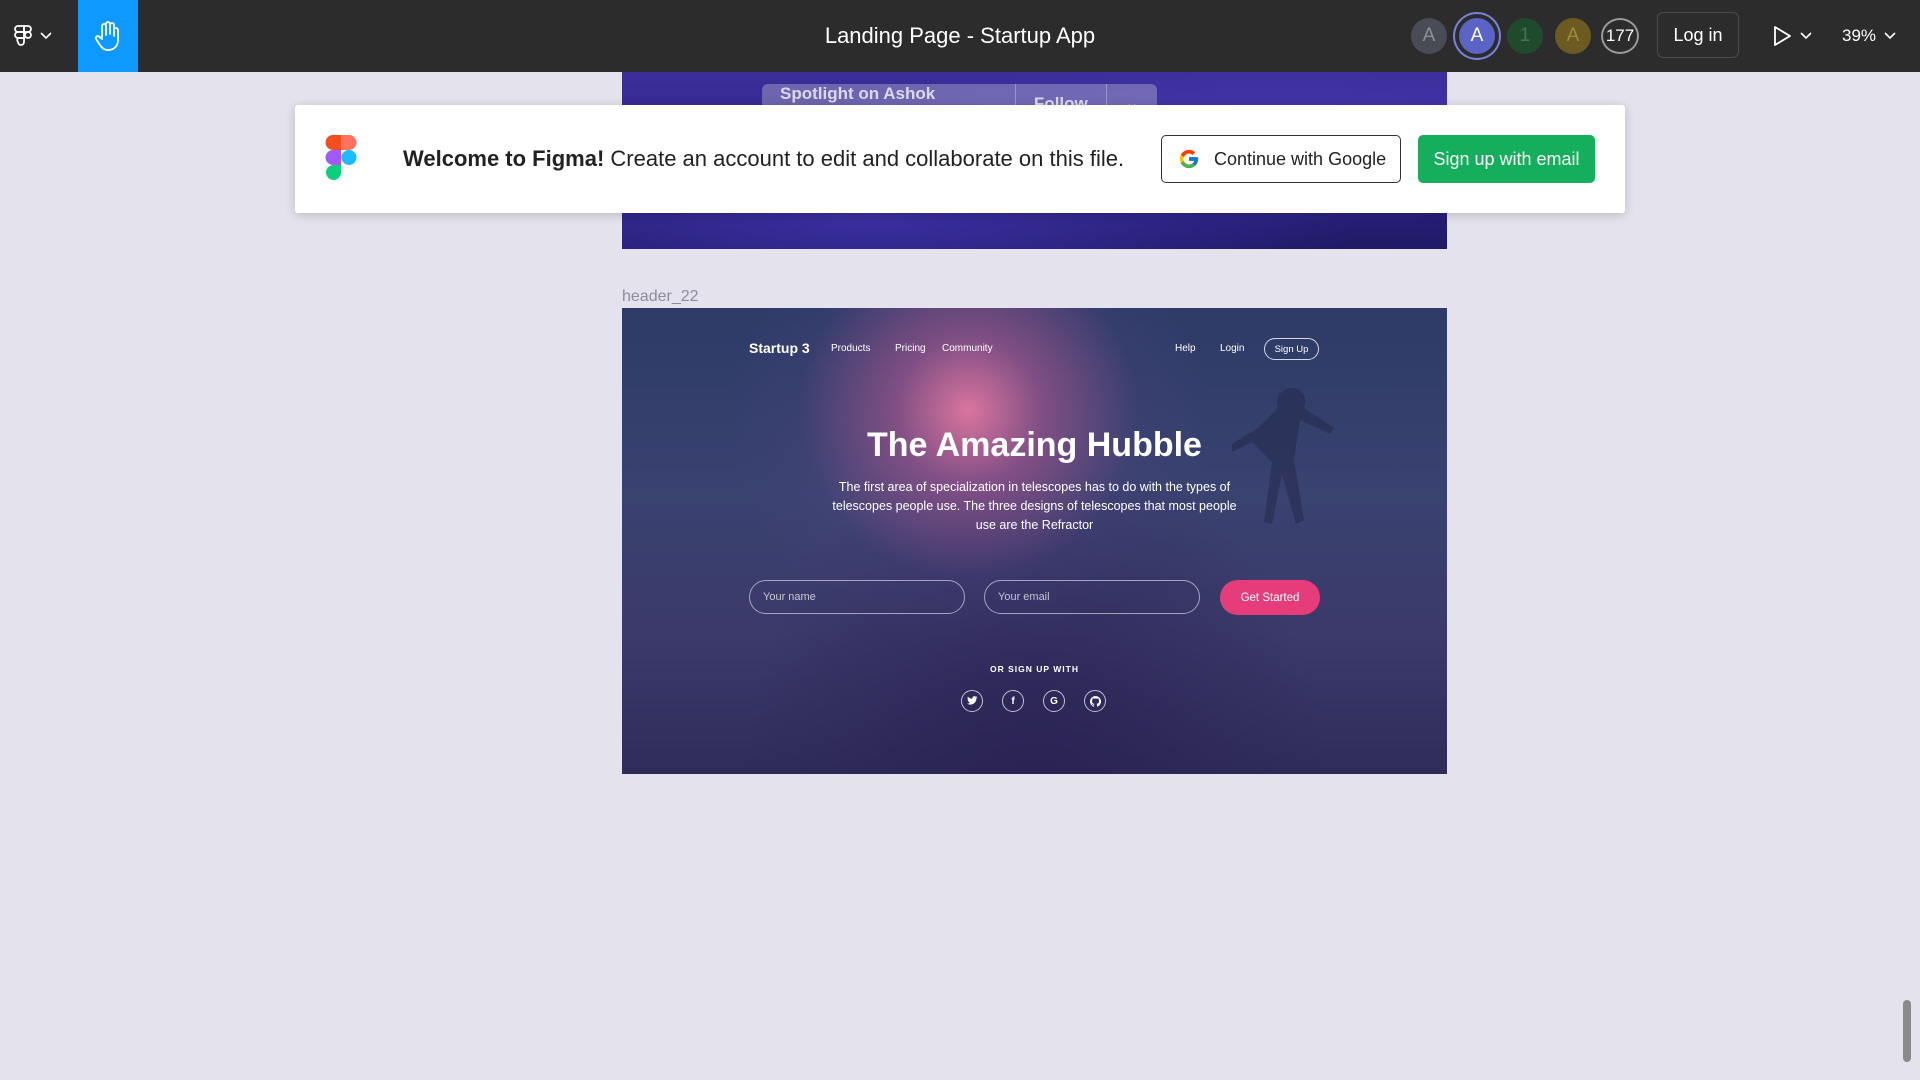 Image resolution: width=1920 pixels, height=1080 pixels. What do you see at coordinates (972, 701) in the screenshot?
I see `twitter-icon` at bounding box center [972, 701].